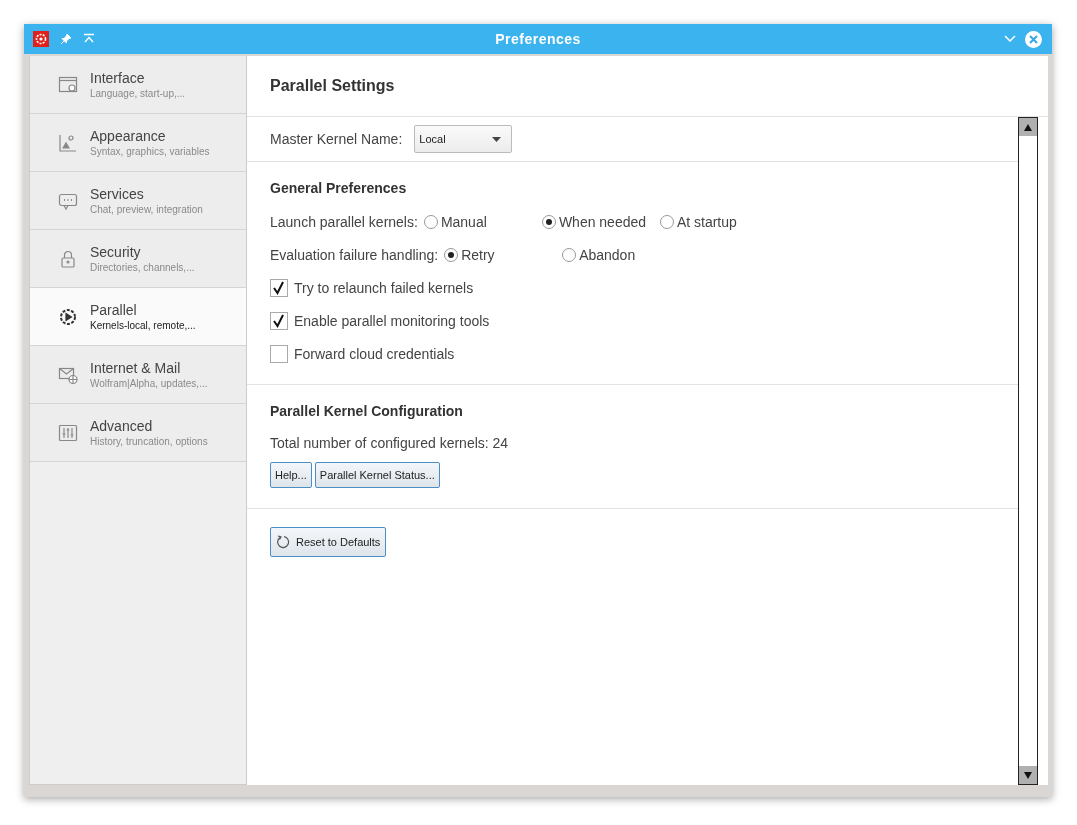  Describe the element at coordinates (479, 222) in the screenshot. I see `radio-option: Manual` at that location.